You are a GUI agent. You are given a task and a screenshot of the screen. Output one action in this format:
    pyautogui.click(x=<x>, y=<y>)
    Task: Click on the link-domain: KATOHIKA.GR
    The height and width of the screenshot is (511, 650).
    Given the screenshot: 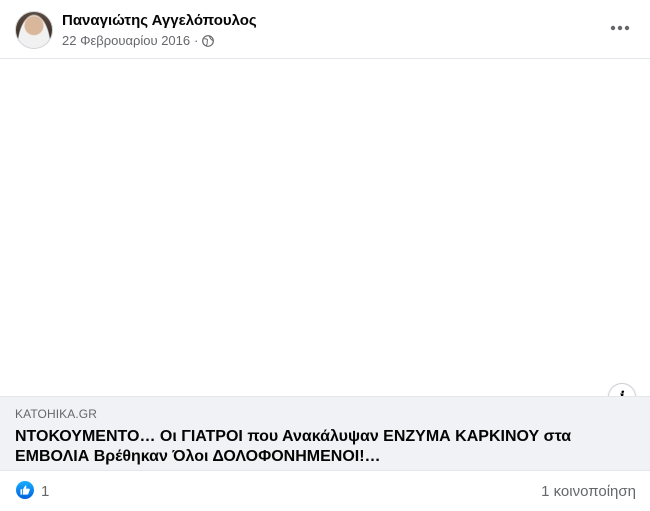 What is the action you would take?
    pyautogui.click(x=56, y=414)
    